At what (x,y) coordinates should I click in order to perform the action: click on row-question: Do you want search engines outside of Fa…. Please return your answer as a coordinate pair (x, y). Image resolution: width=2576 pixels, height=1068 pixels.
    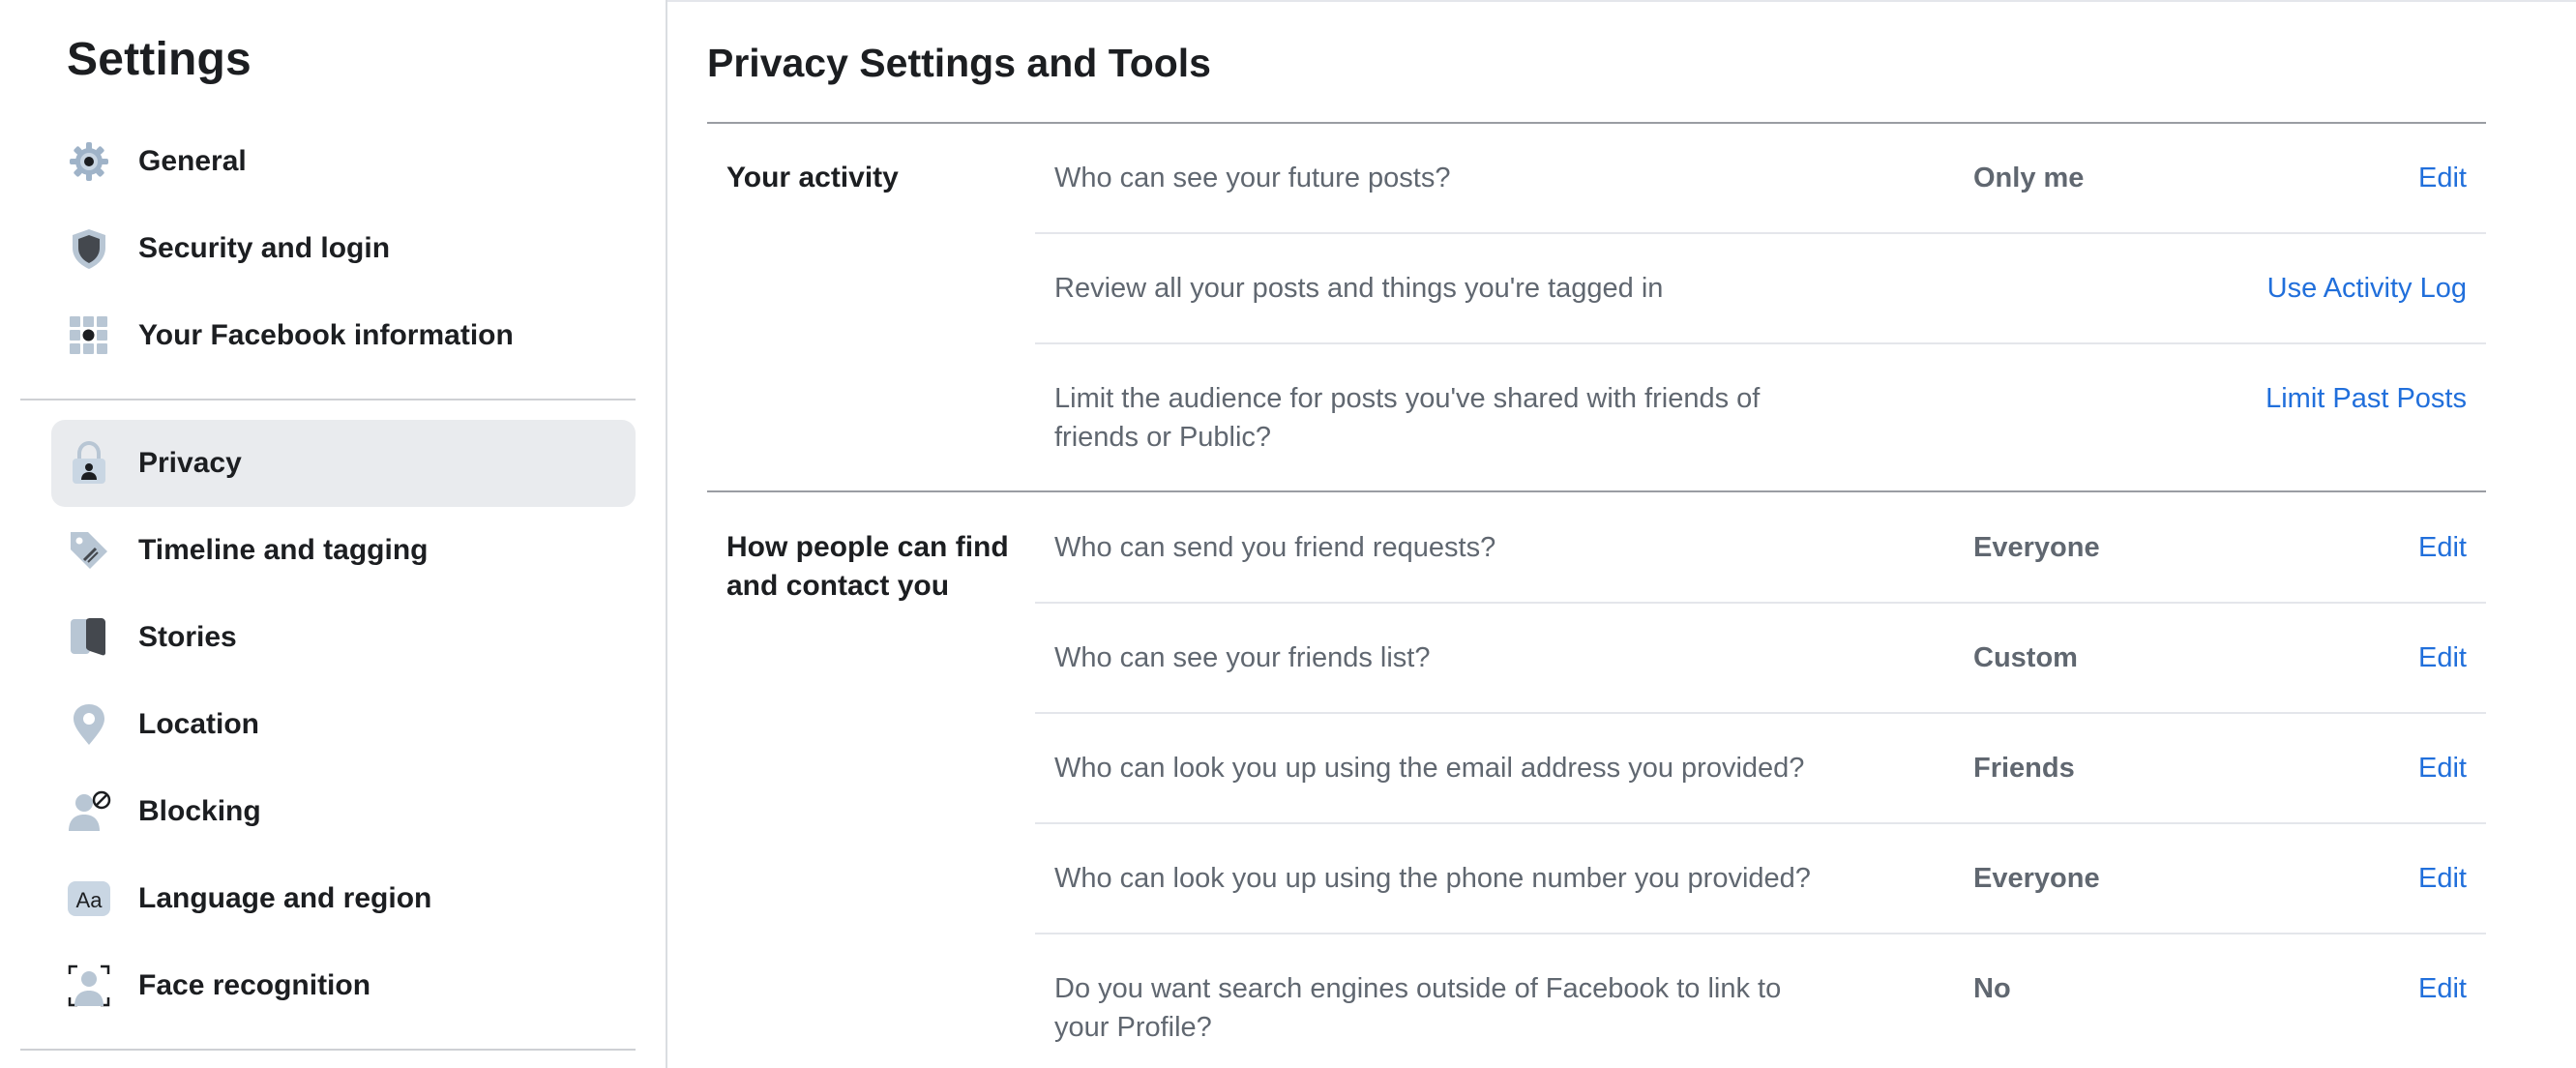
    Looking at the image, I should click on (1418, 1008).